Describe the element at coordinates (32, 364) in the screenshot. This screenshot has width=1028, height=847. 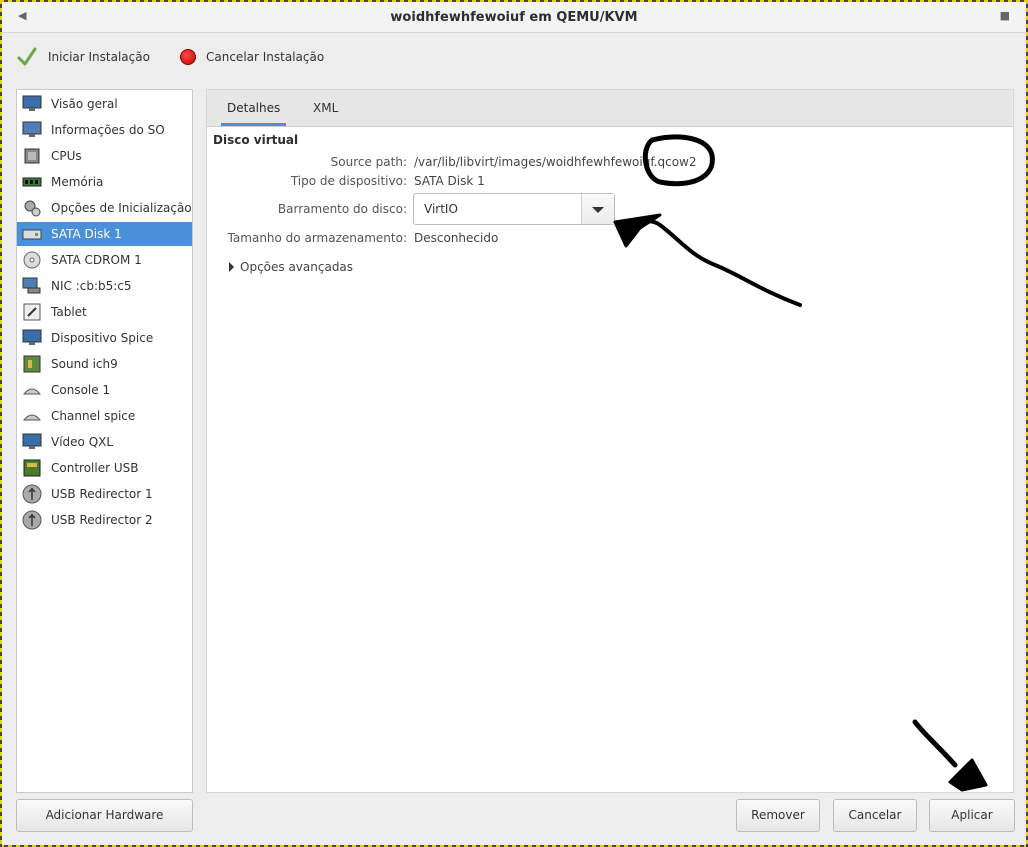
I see `sound-icon` at that location.